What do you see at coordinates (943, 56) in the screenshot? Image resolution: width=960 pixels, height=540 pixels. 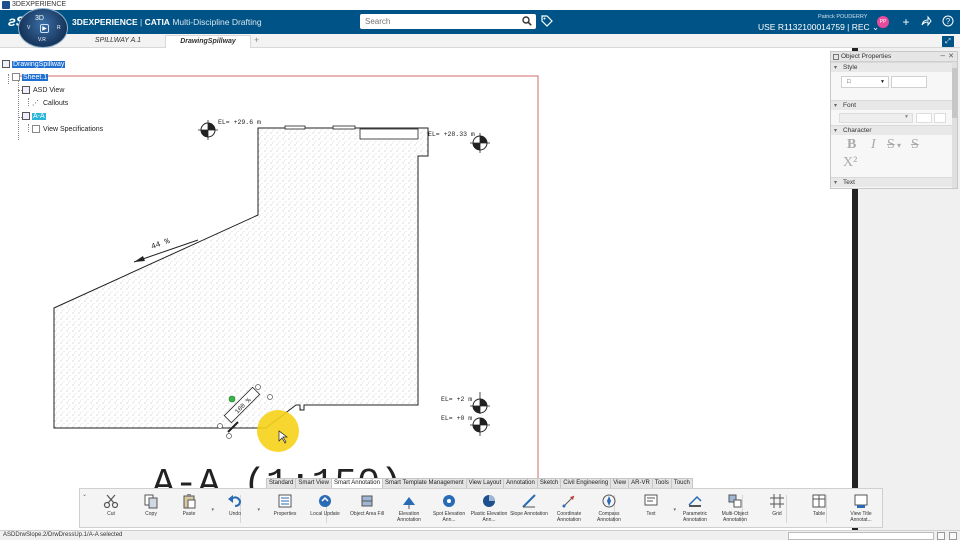 I see `minimize-button: –` at bounding box center [943, 56].